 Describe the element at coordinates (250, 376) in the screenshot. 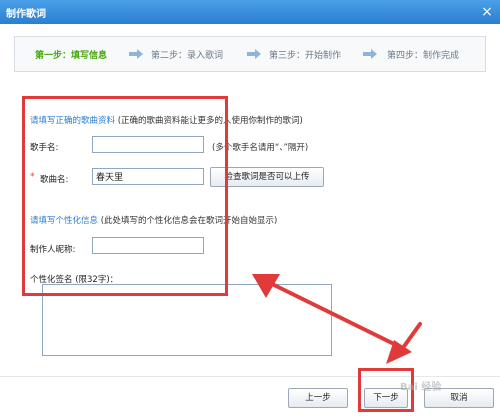

I see `footer-divider` at that location.